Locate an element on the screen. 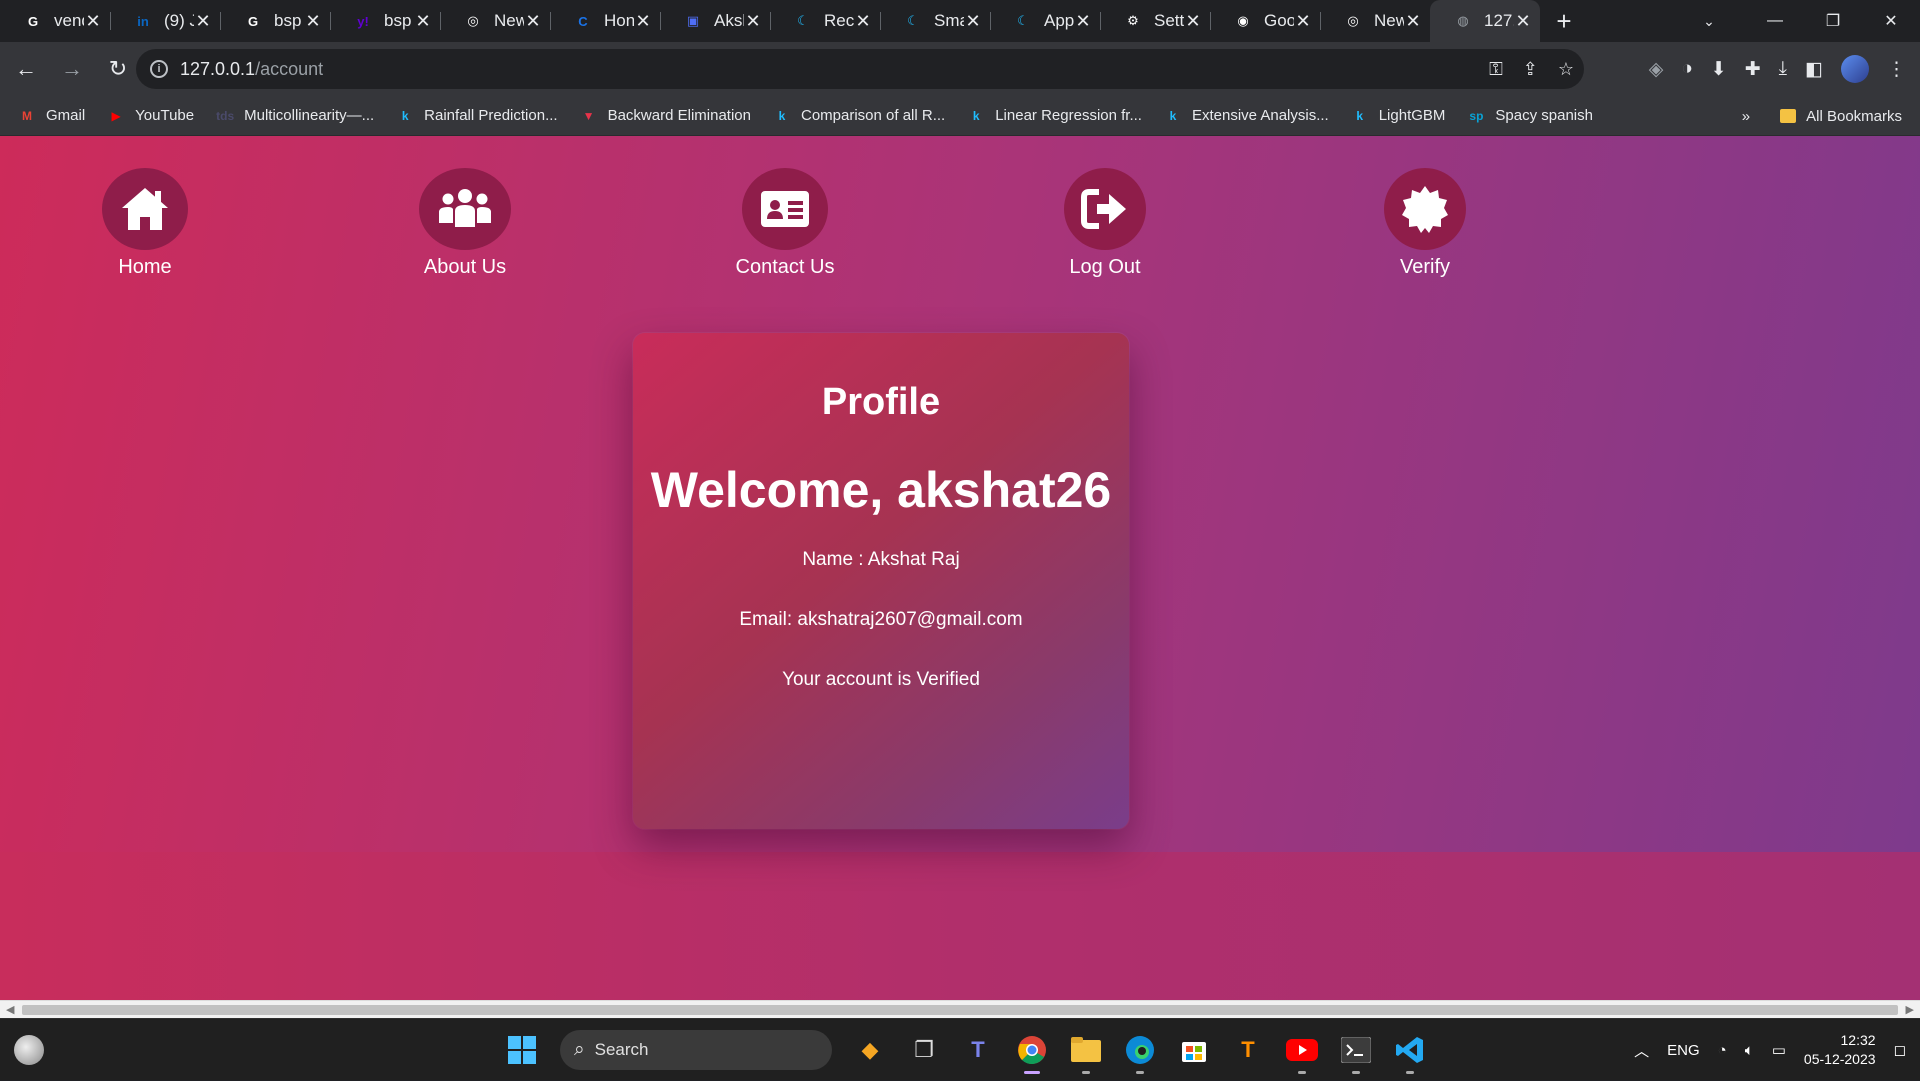 This screenshot has width=1920, height=1081. youtube-taskbar-icon is located at coordinates (1302, 1051).